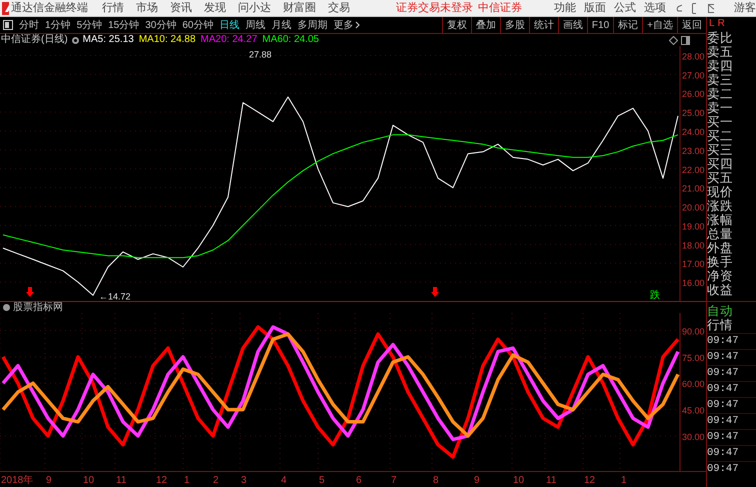 This screenshot has height=487, width=756. Describe the element at coordinates (229, 25) in the screenshot. I see `period-tab: 日线` at that location.